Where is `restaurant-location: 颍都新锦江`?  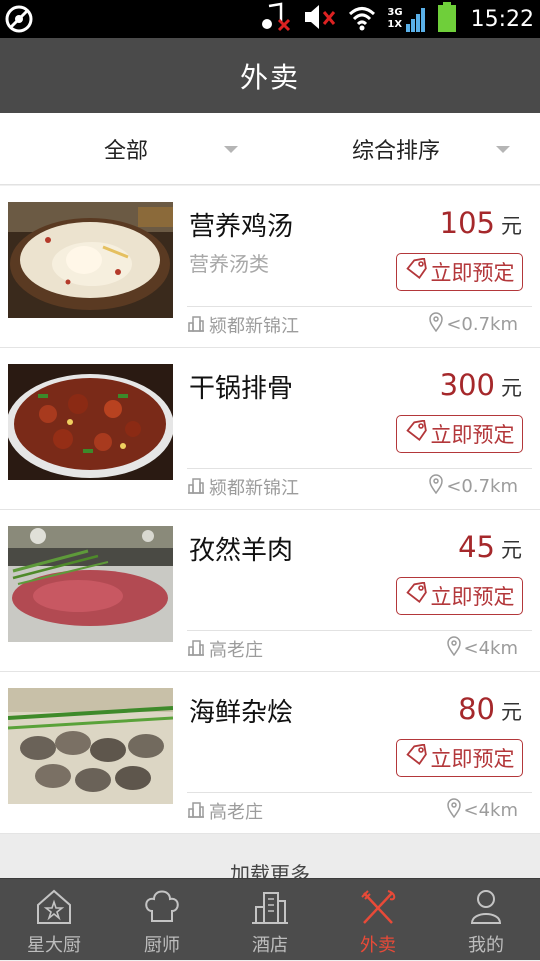
restaurant-location: 颍都新锦江 is located at coordinates (243, 325).